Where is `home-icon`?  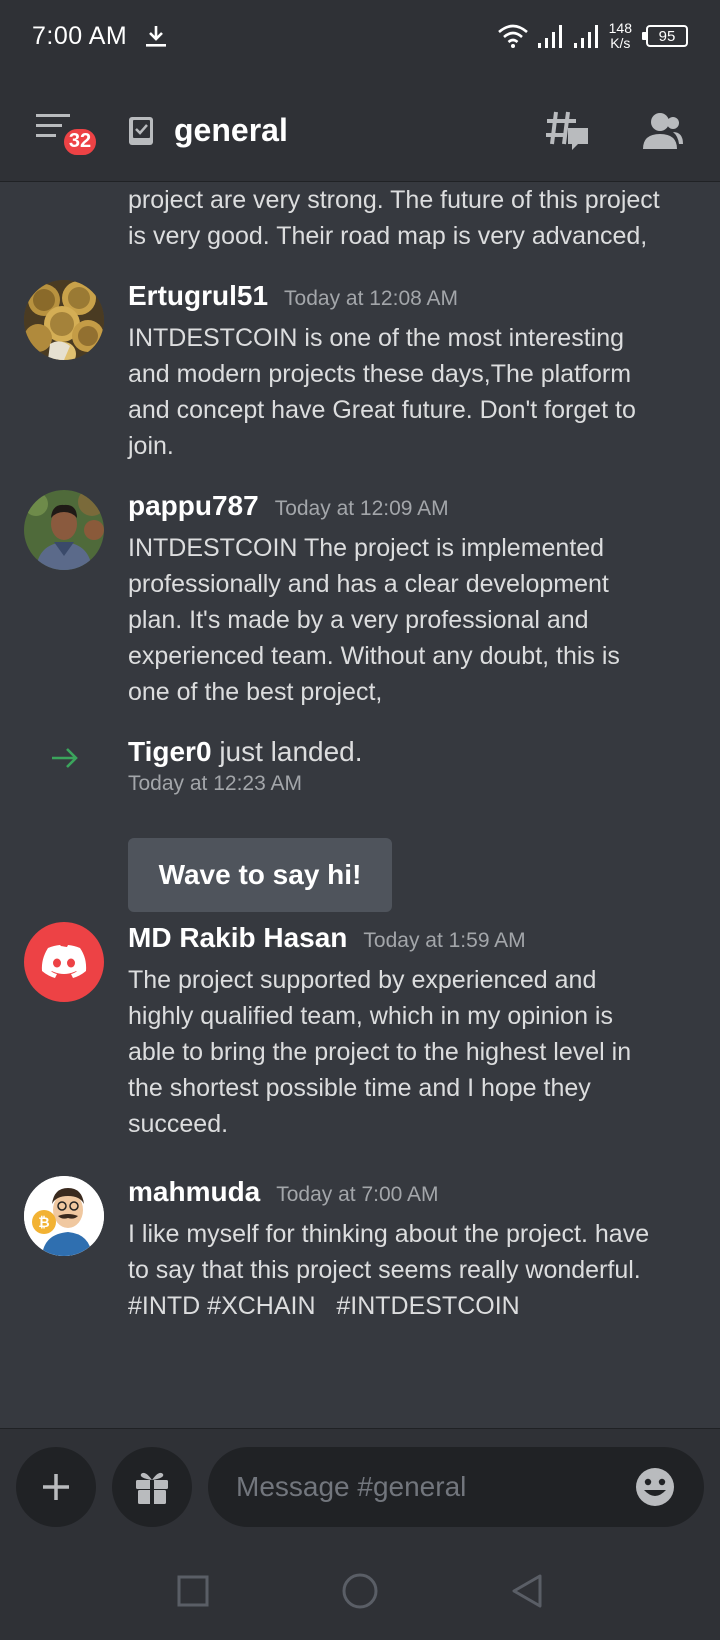
home-icon is located at coordinates (360, 1591).